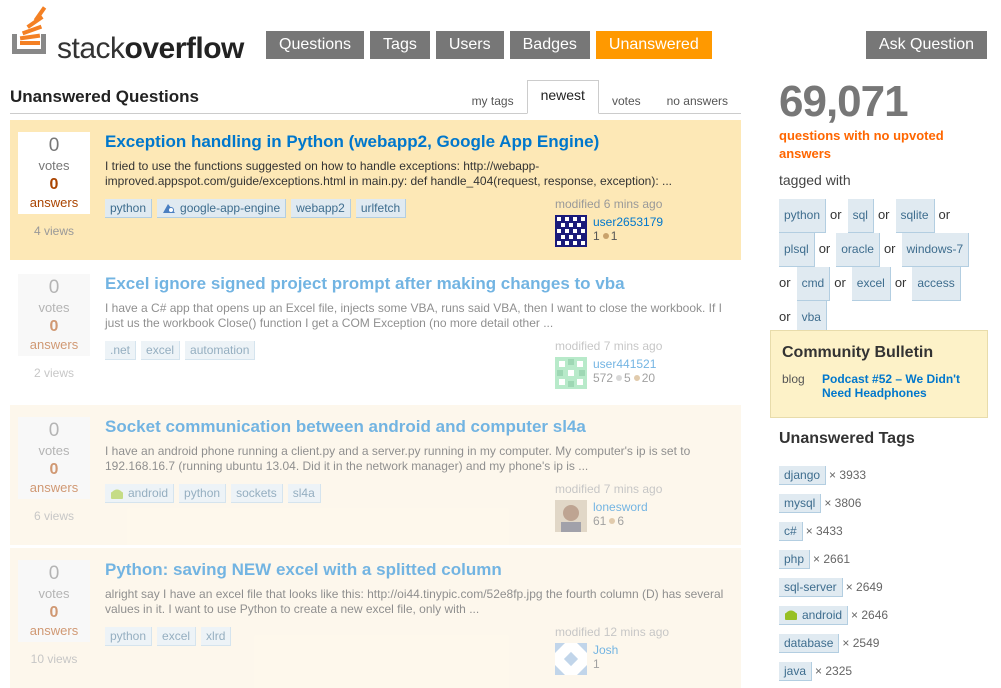 The width and height of the screenshot is (1001, 688). I want to click on user-info: modified 12 mins ago Josh 1, so click(640, 650).